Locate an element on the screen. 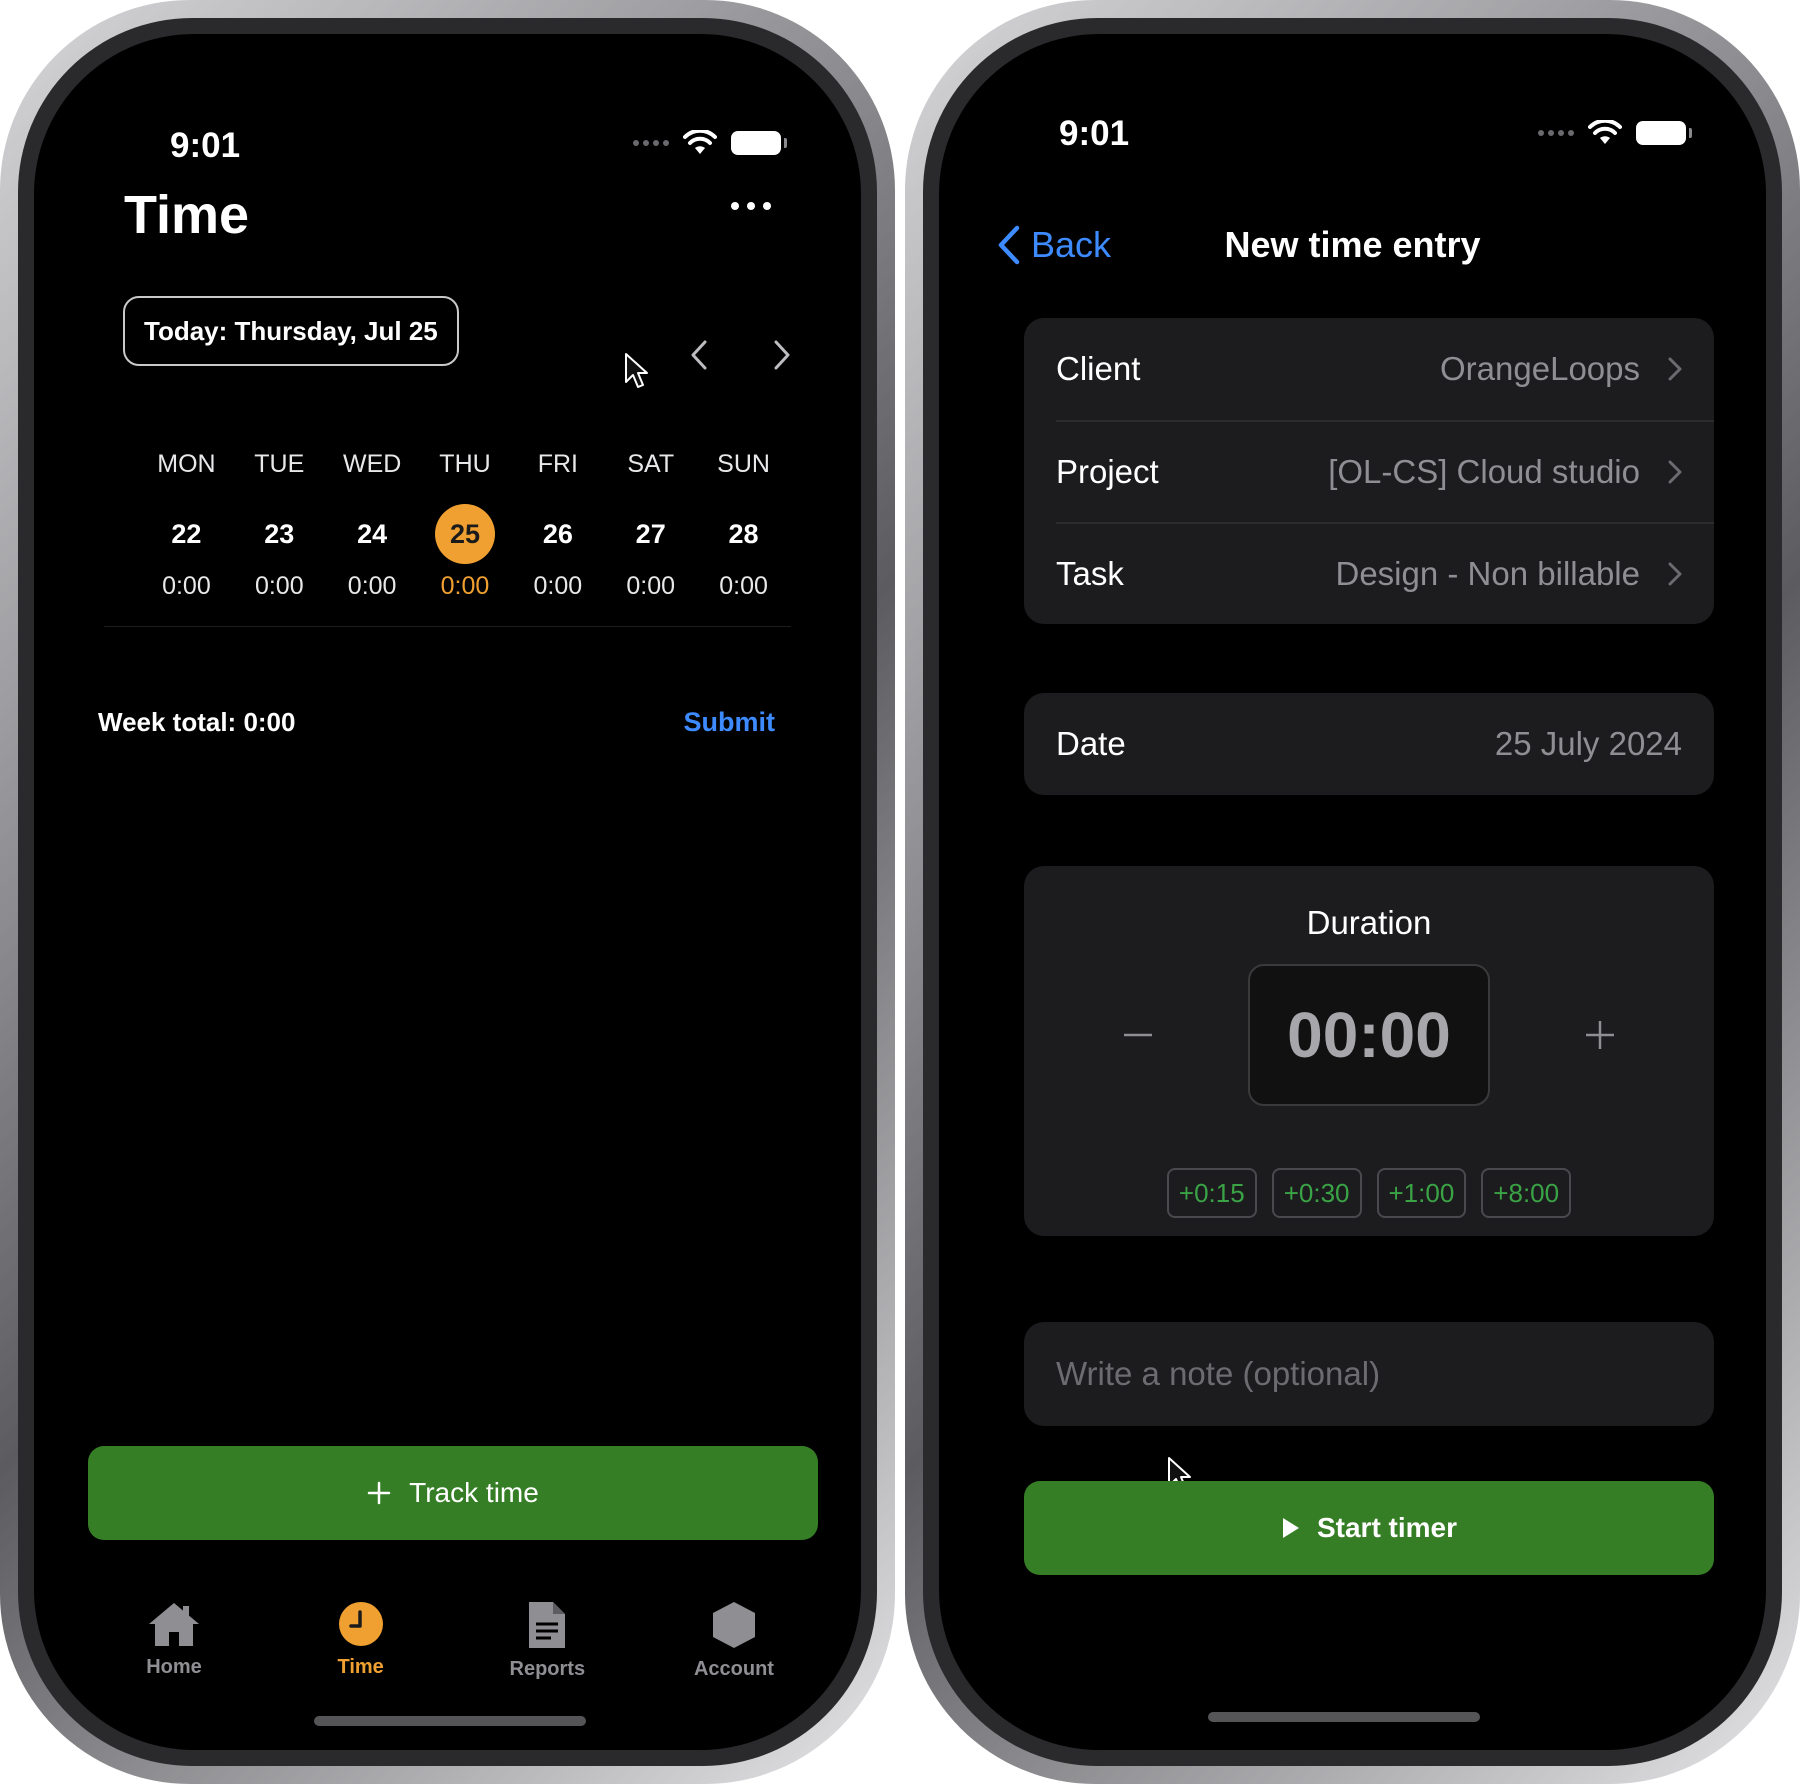 The width and height of the screenshot is (1800, 1784). track-time-label: Track time is located at coordinates (474, 1492).